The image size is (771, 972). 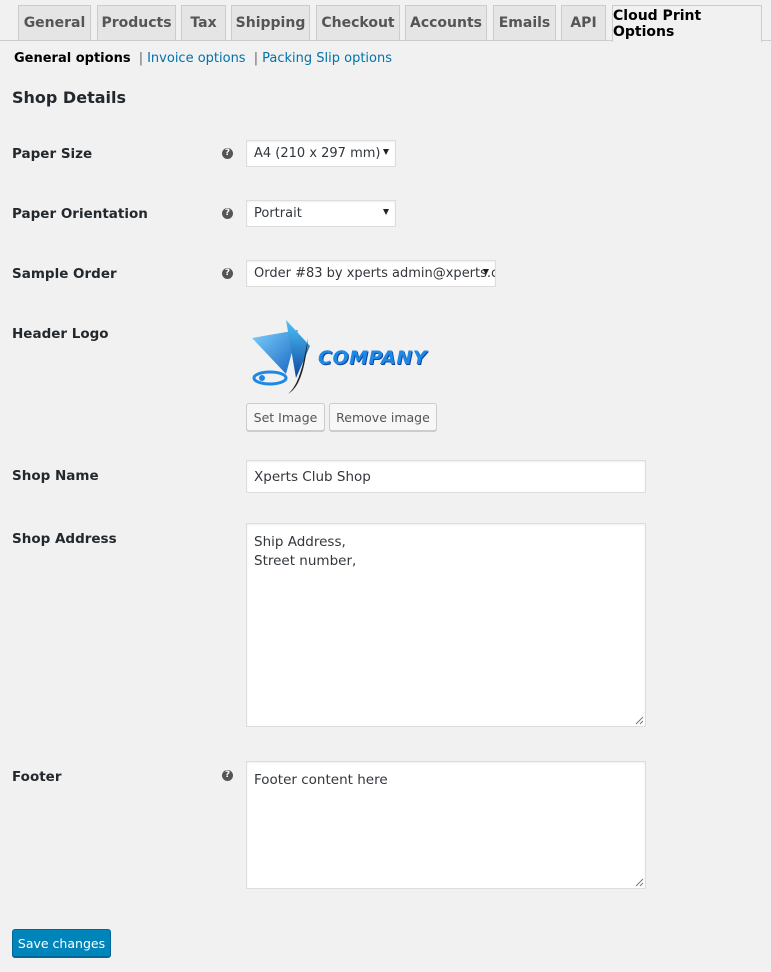 I want to click on sample-order-label: Sample Order, so click(x=64, y=274).